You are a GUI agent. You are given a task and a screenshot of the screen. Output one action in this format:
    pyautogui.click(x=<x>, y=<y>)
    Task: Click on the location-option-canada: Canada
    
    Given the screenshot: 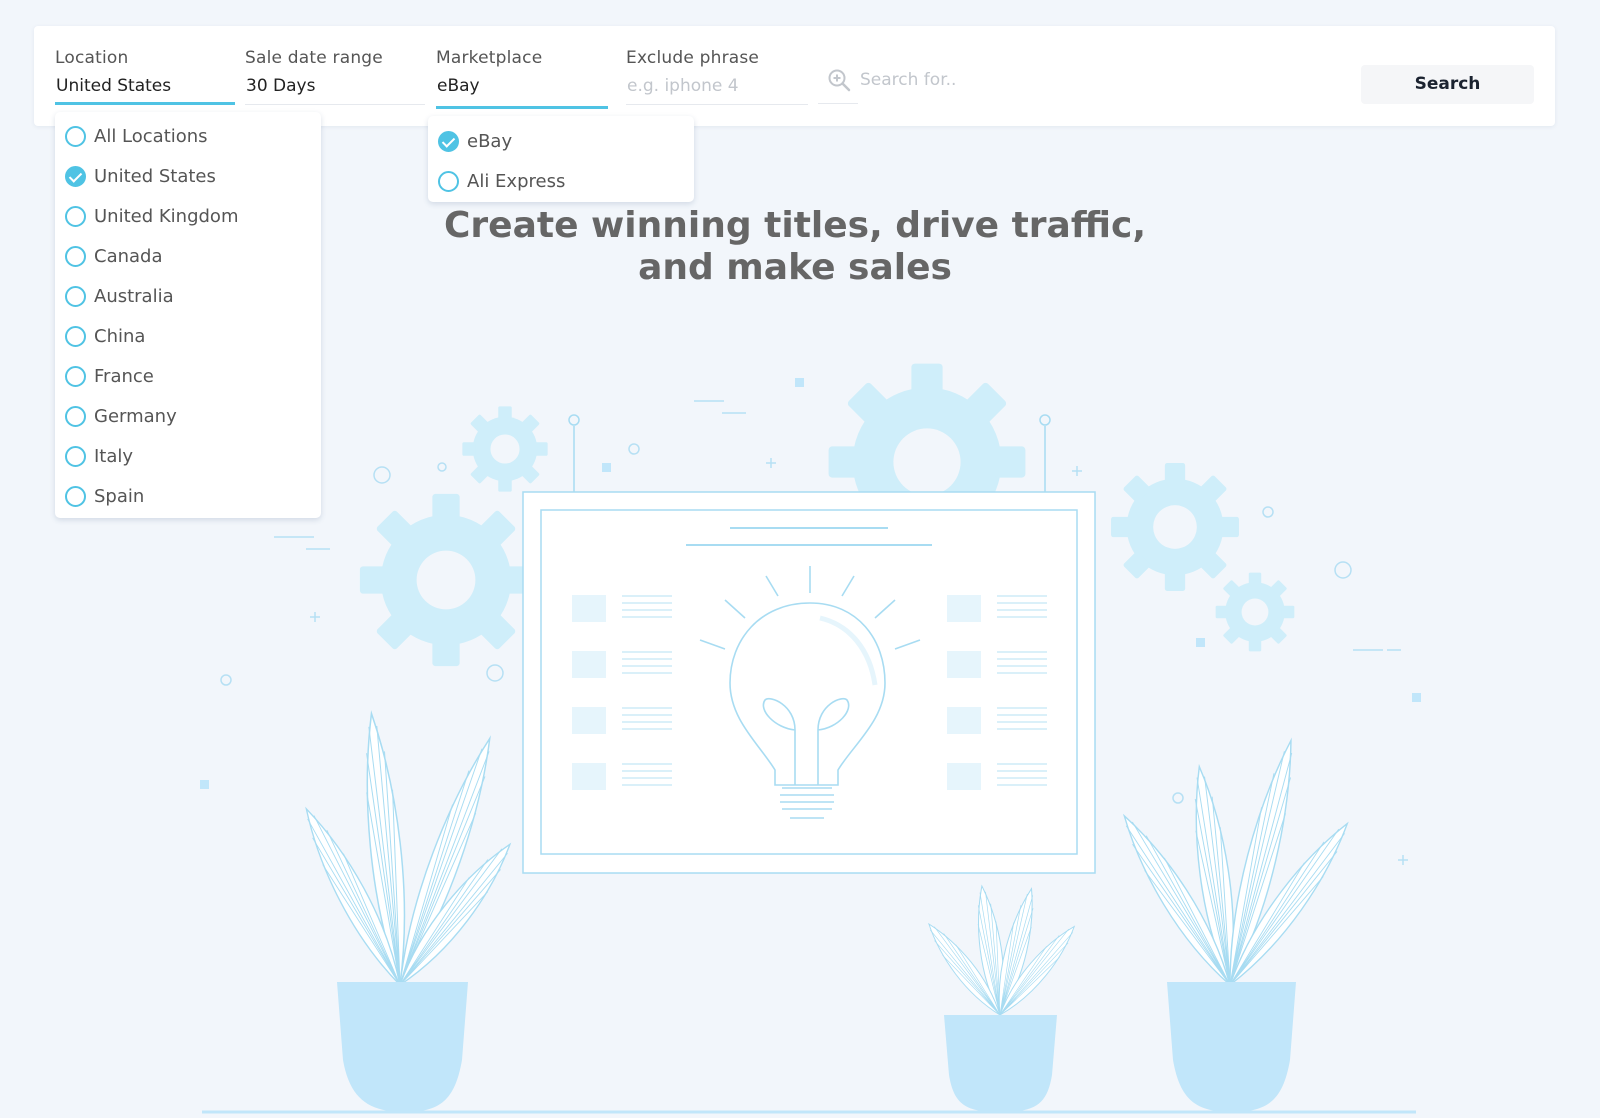 What is the action you would take?
    pyautogui.click(x=188, y=256)
    